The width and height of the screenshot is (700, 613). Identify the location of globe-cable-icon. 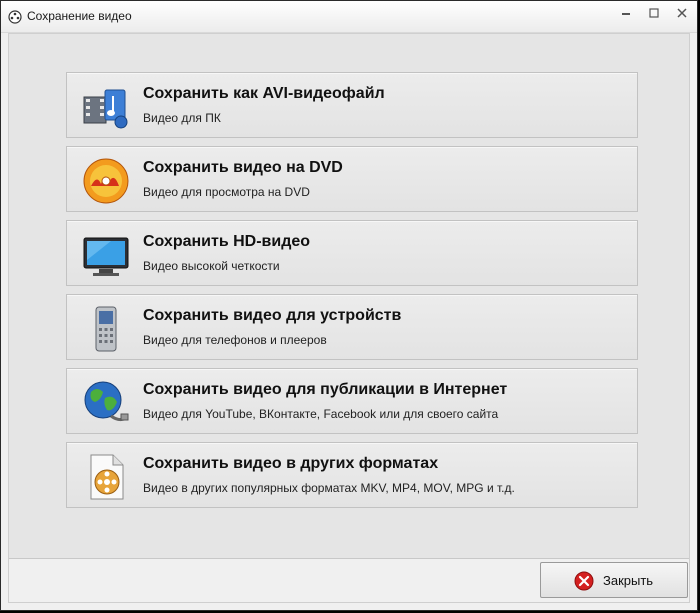
(106, 401).